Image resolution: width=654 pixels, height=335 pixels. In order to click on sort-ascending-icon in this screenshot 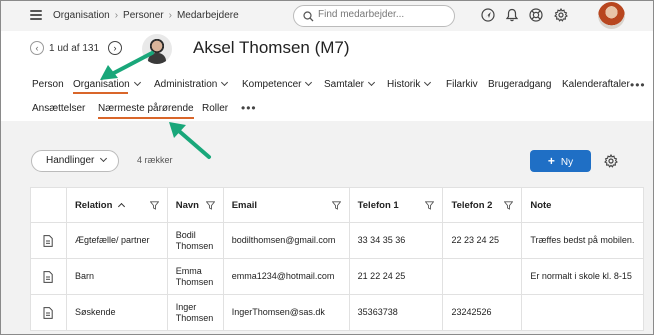, I will do `click(122, 206)`.